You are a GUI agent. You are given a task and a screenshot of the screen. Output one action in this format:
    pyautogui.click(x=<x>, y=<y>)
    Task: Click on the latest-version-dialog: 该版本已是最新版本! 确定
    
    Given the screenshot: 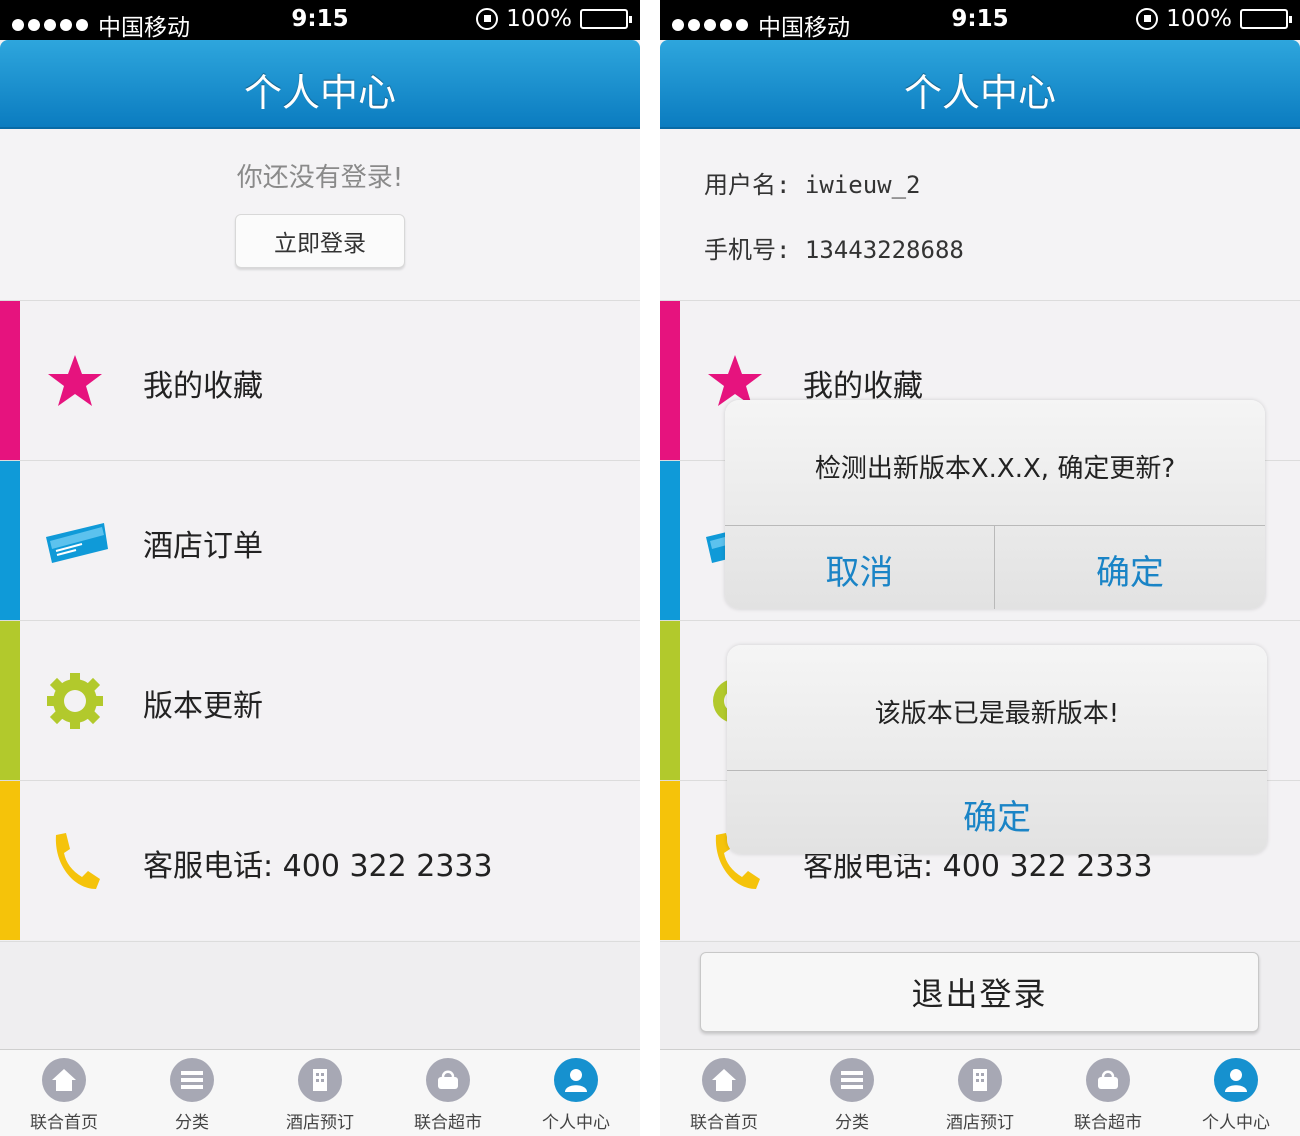 What is the action you would take?
    pyautogui.click(x=997, y=749)
    